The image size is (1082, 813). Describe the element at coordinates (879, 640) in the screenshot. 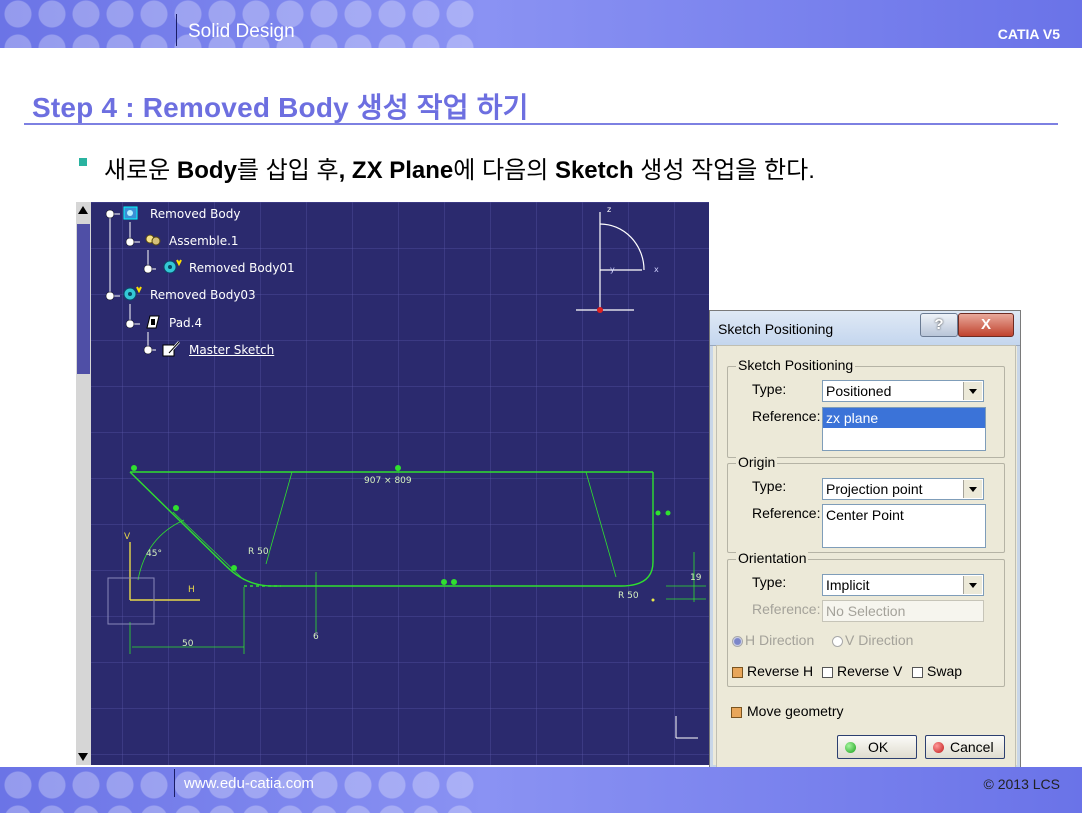

I see `v-direction-label: V Direction` at that location.